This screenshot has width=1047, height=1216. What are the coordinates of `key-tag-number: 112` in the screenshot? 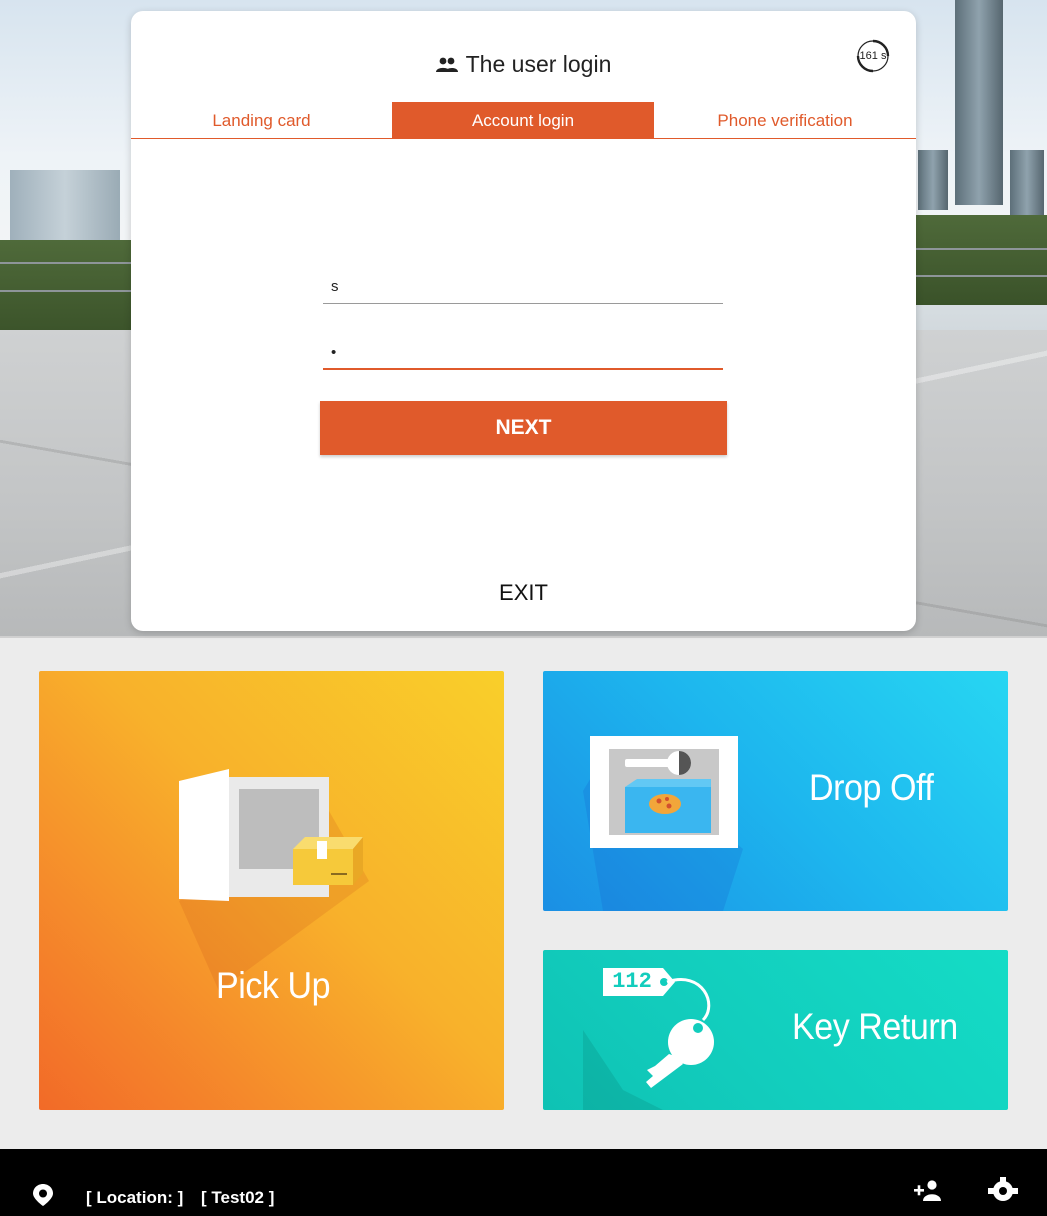 It's located at (632, 981).